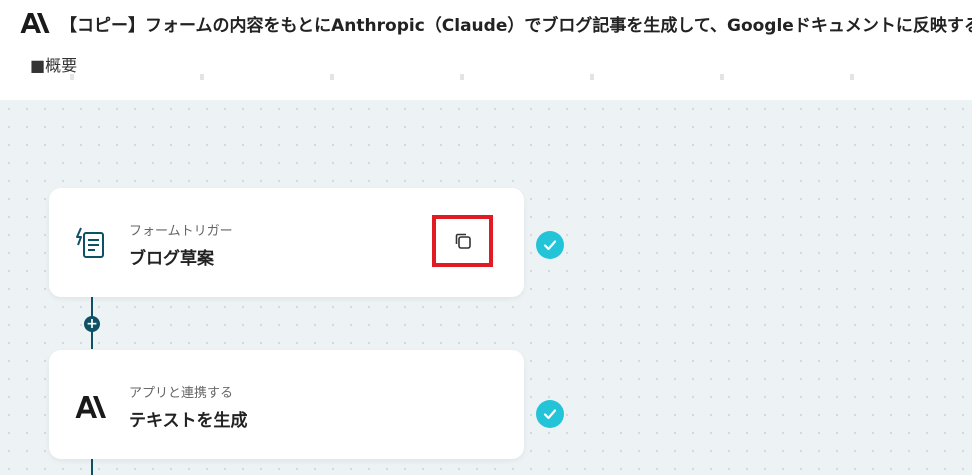 This screenshot has width=972, height=475. Describe the element at coordinates (286, 404) in the screenshot. I see `flow-step-card-generate-text: アプリと連携する テキストを生成` at that location.